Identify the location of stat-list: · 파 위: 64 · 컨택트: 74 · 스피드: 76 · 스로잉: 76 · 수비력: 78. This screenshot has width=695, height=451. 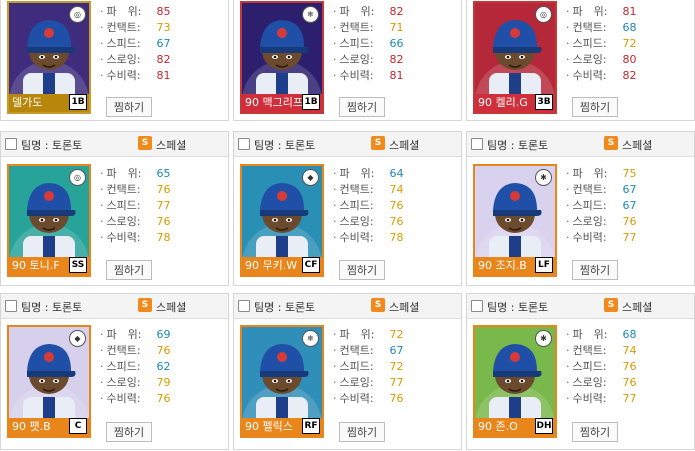
(393, 206).